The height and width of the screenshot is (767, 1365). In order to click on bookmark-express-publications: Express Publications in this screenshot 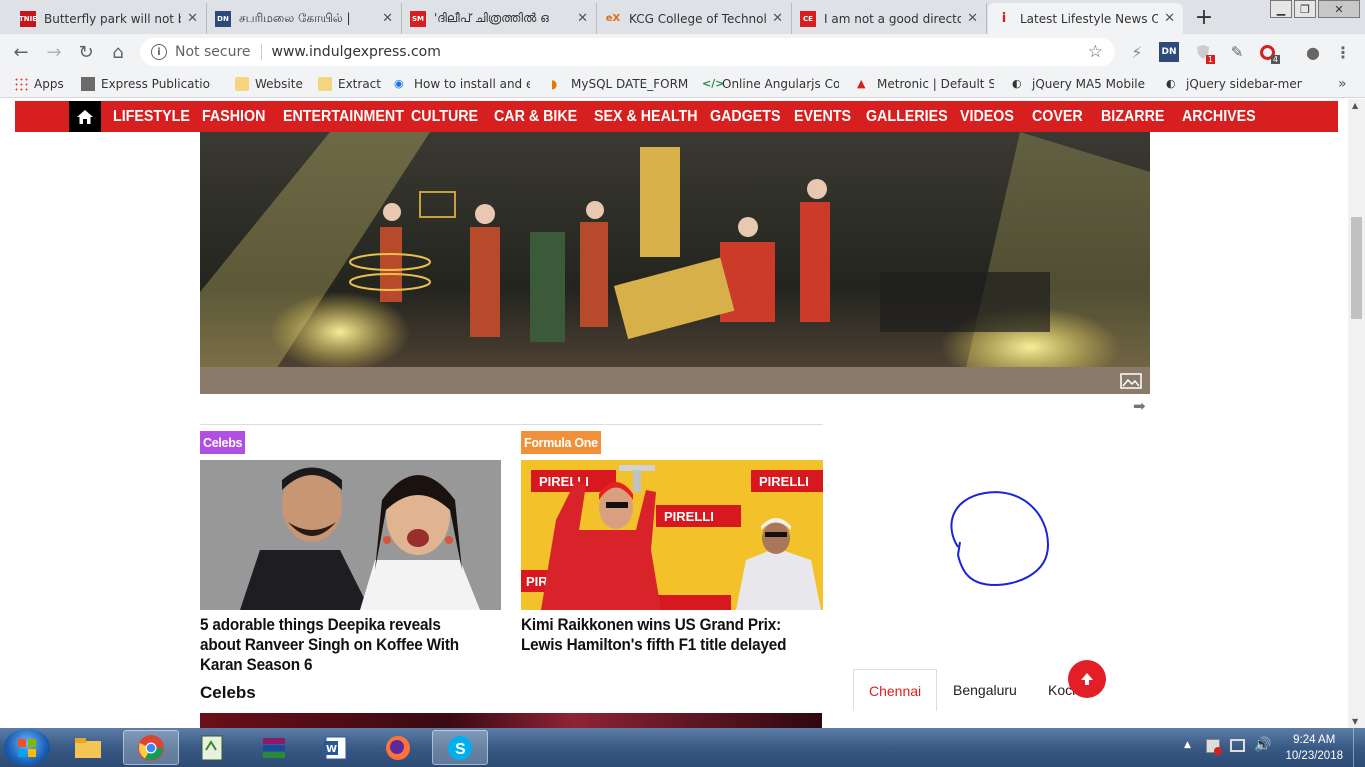, I will do `click(146, 84)`.